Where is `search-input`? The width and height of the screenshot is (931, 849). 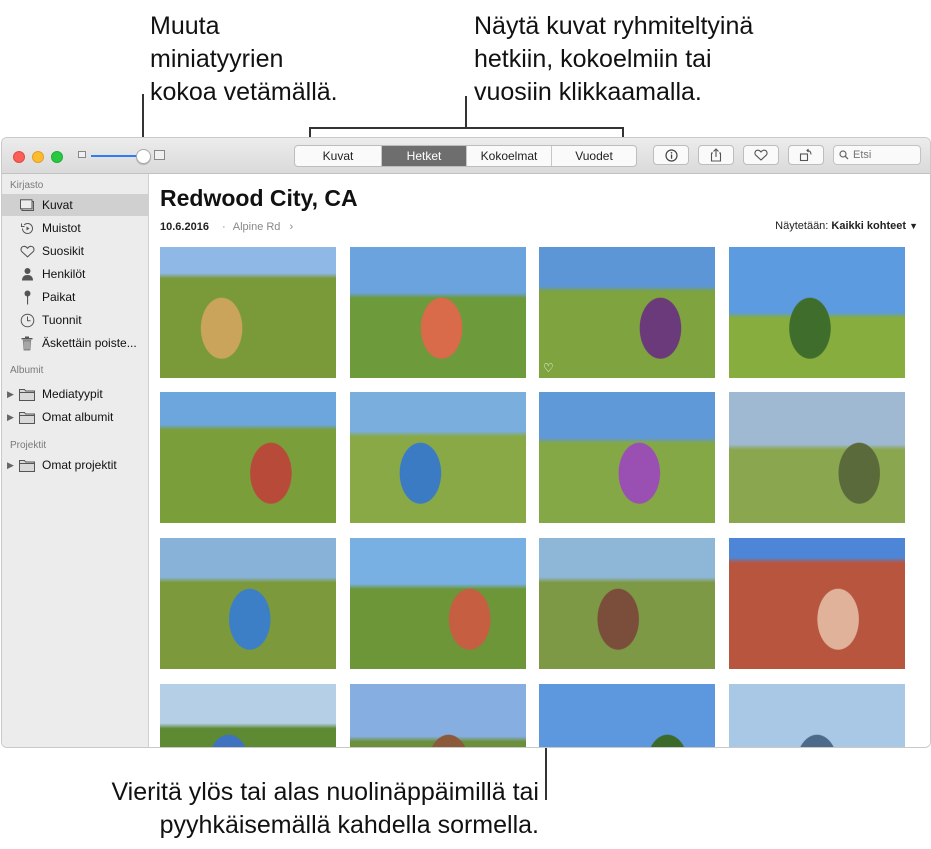
search-input is located at coordinates (883, 155).